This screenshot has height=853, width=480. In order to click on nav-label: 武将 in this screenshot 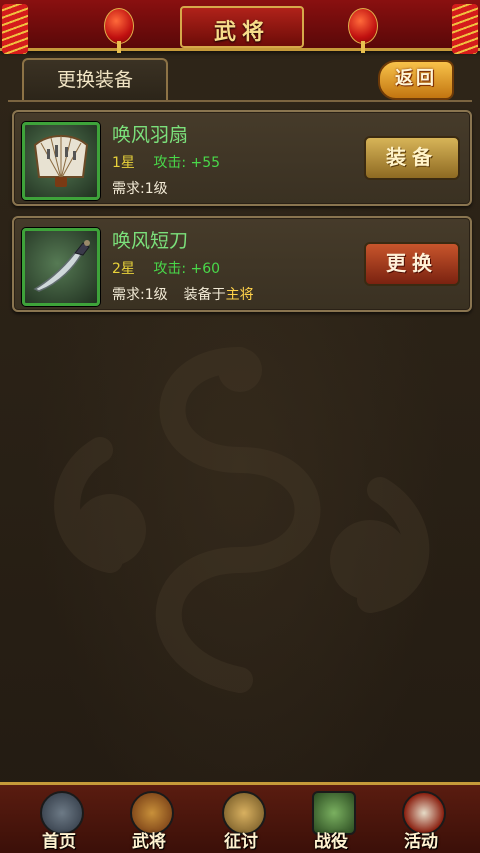, I will do `click(149, 842)`.